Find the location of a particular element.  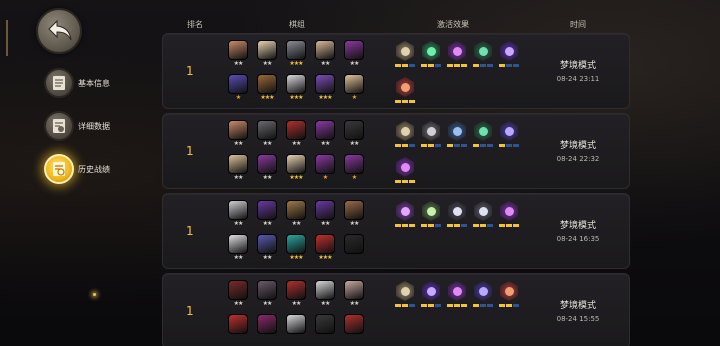

match-info: 梦境模式 08-24 22:32 is located at coordinates (578, 150).